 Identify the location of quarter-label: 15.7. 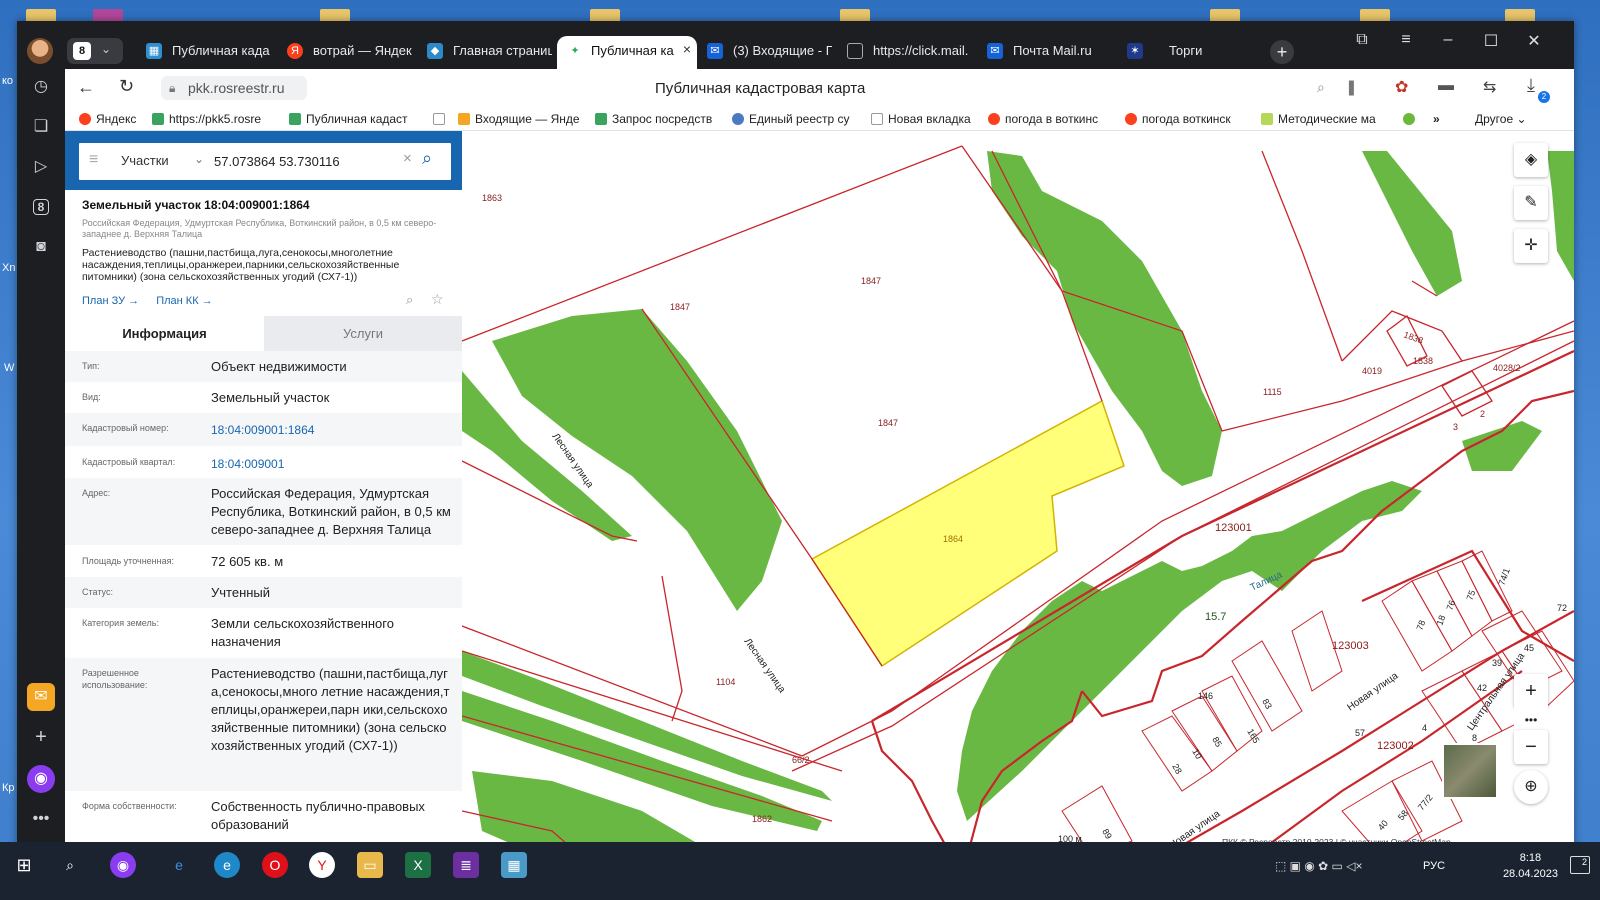
(1215, 617).